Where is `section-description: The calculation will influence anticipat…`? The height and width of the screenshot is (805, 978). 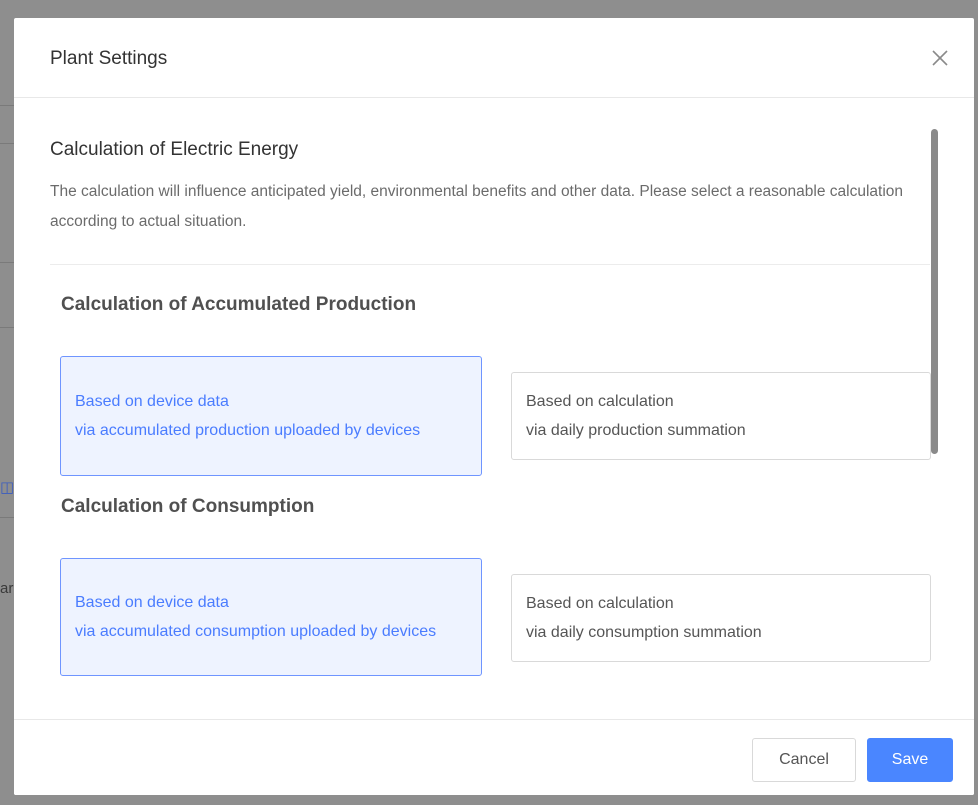 section-description: The calculation will influence anticipat… is located at coordinates (477, 206).